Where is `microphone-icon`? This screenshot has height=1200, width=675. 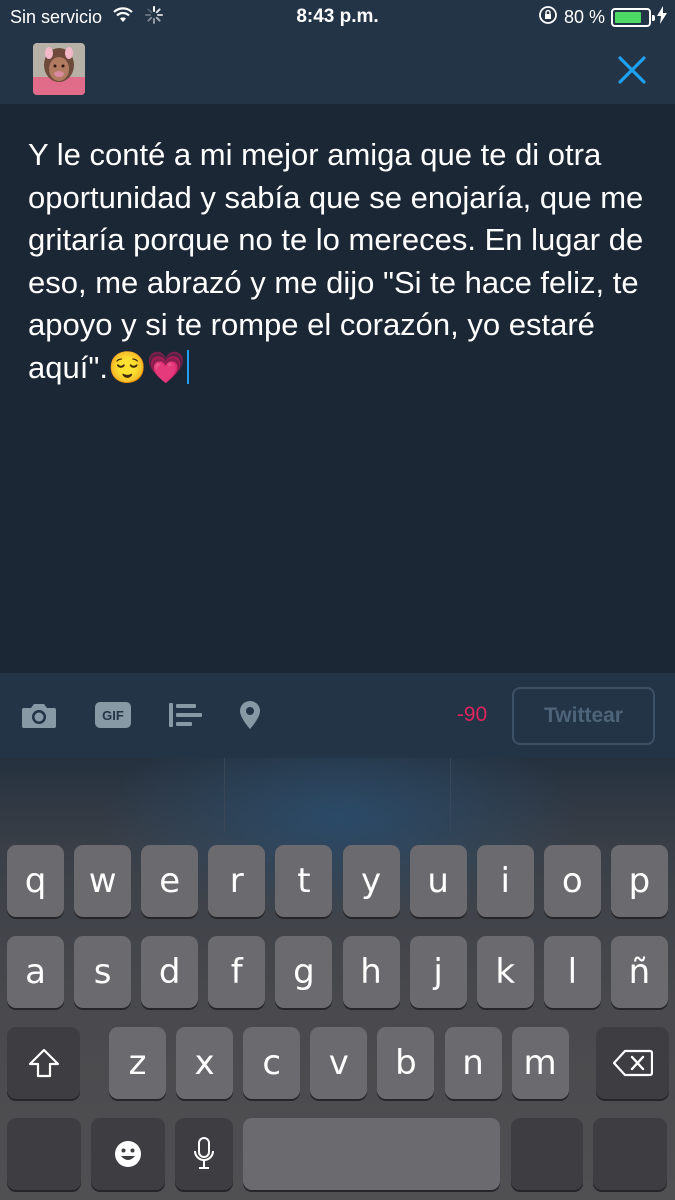 microphone-icon is located at coordinates (204, 1153).